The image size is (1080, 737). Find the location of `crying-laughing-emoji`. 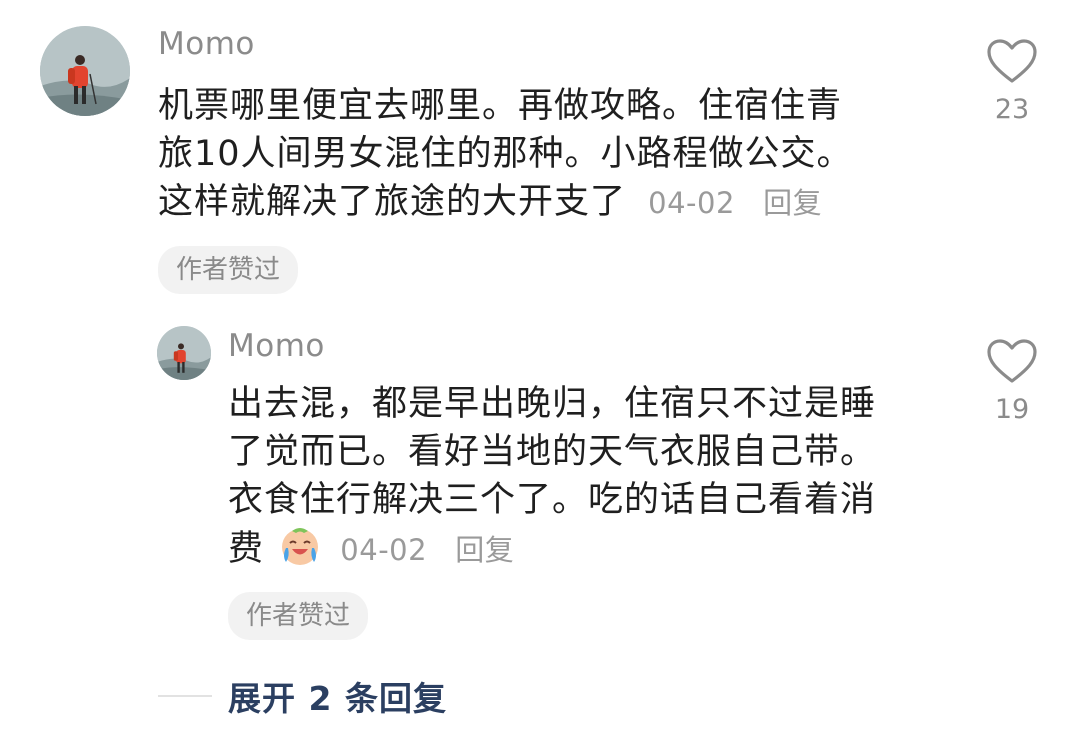

crying-laughing-emoji is located at coordinates (300, 546).